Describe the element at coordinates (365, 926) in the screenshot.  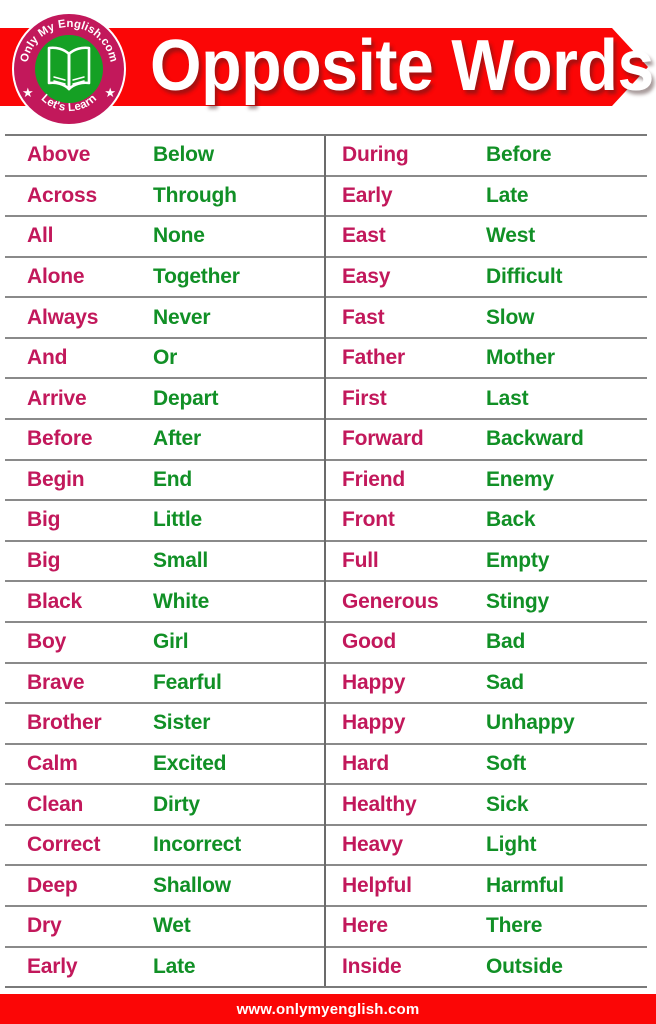
I see `word-cell: Here` at that location.